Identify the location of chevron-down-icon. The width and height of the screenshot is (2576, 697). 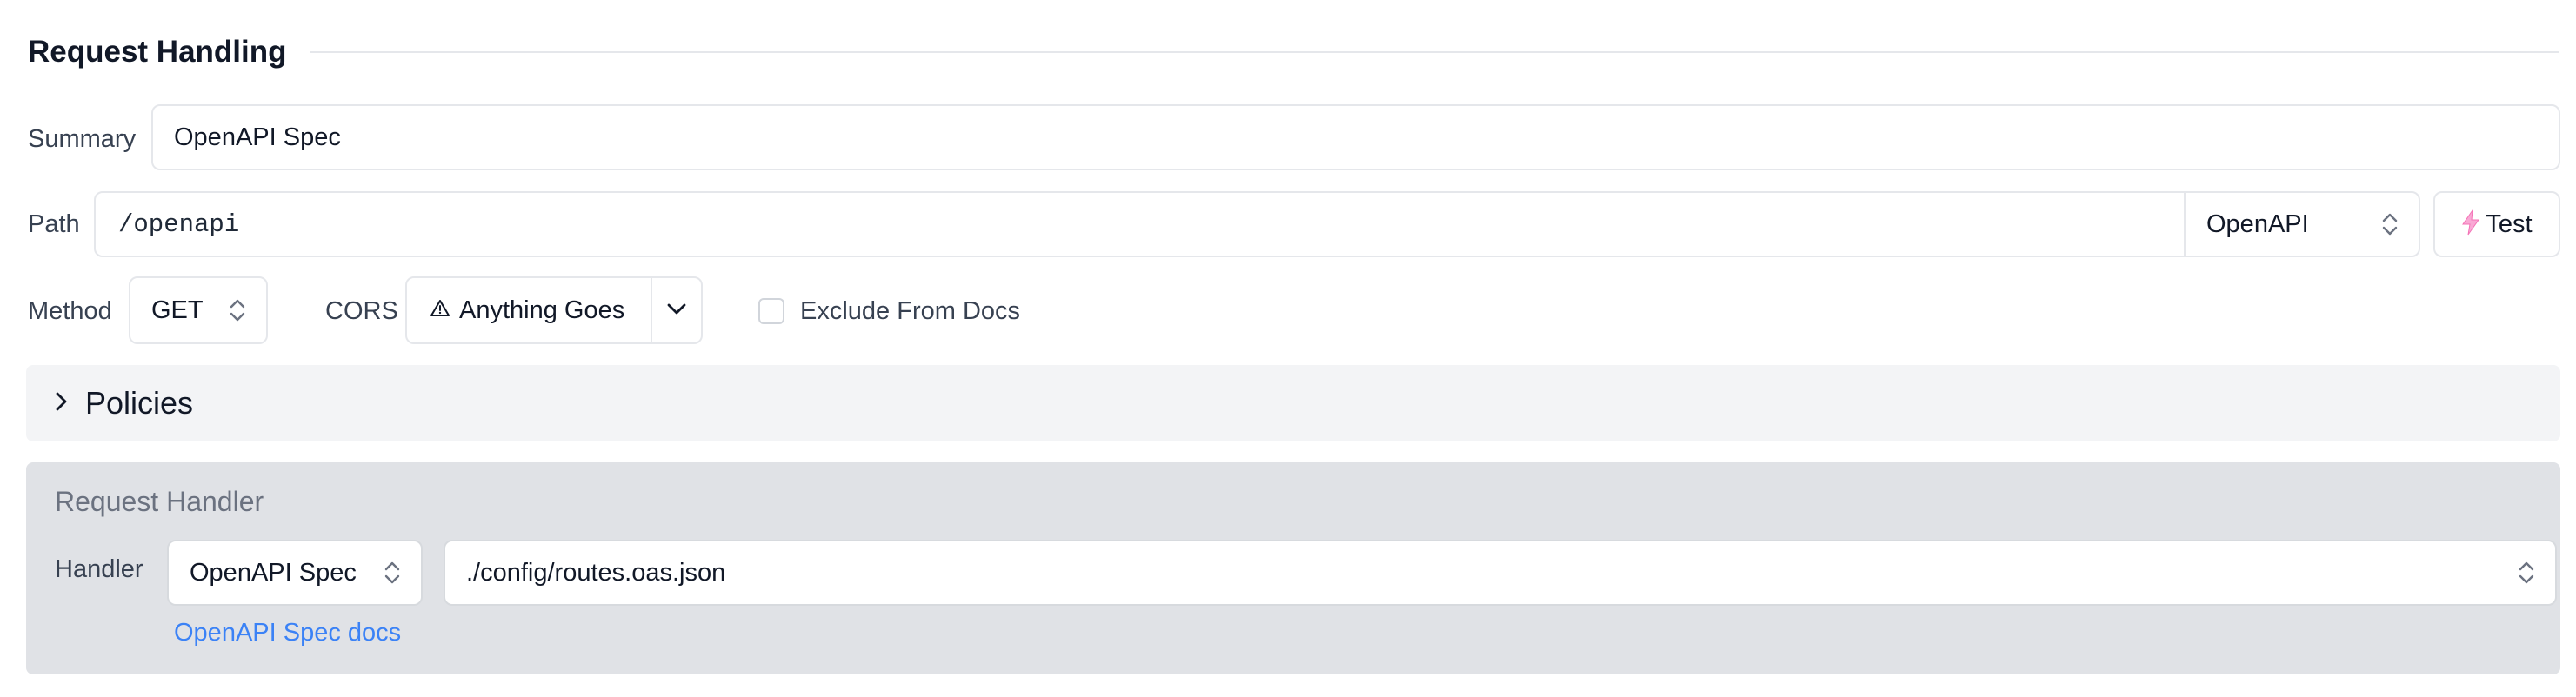
(676, 311).